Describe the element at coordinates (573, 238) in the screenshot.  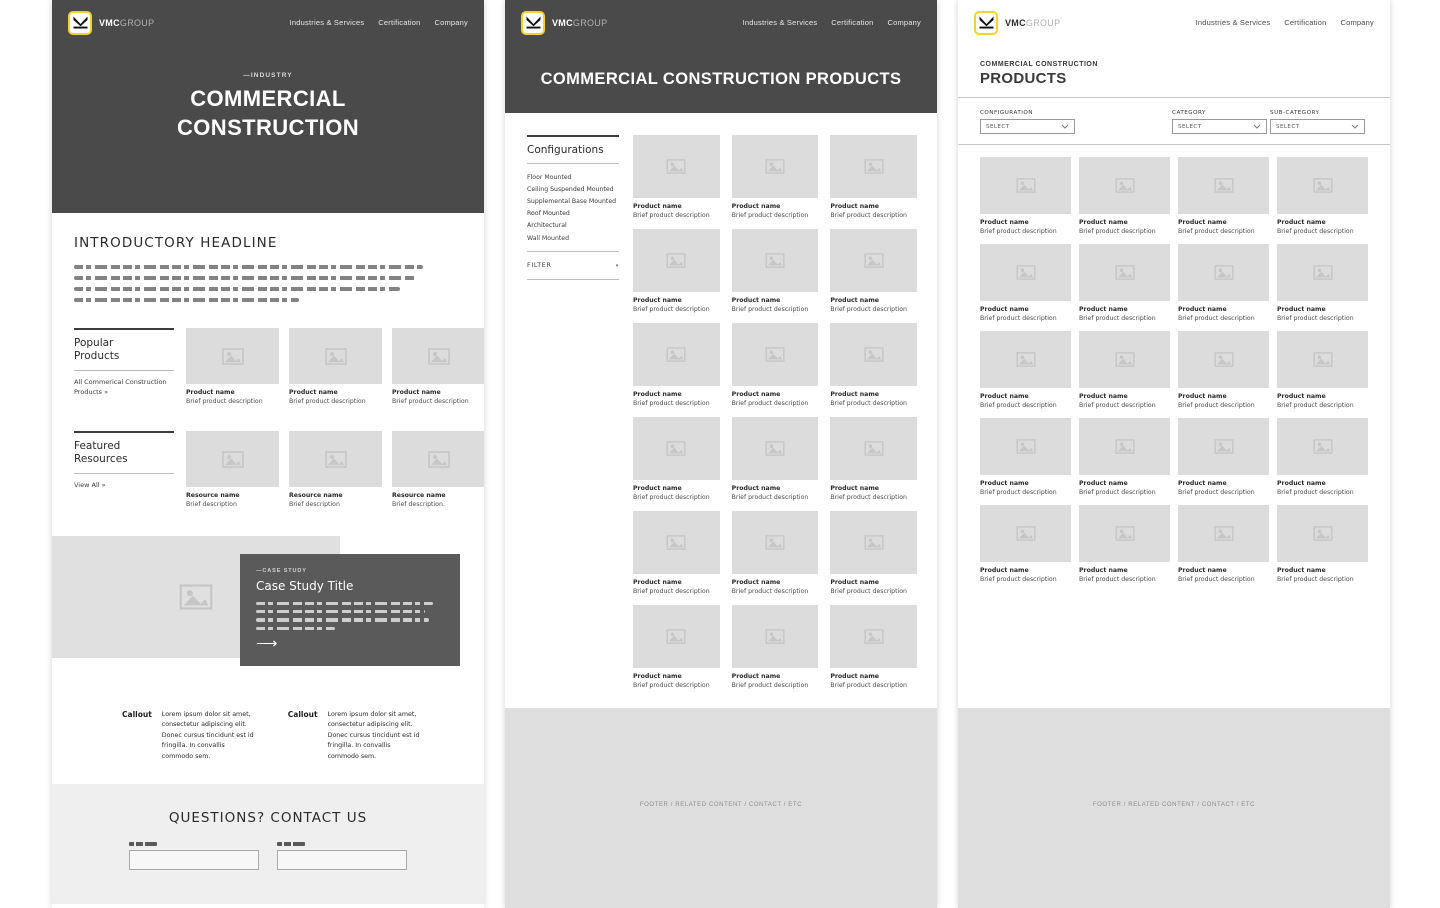
I see `sidebar-item-wall-mounted: Wall Mounted` at that location.